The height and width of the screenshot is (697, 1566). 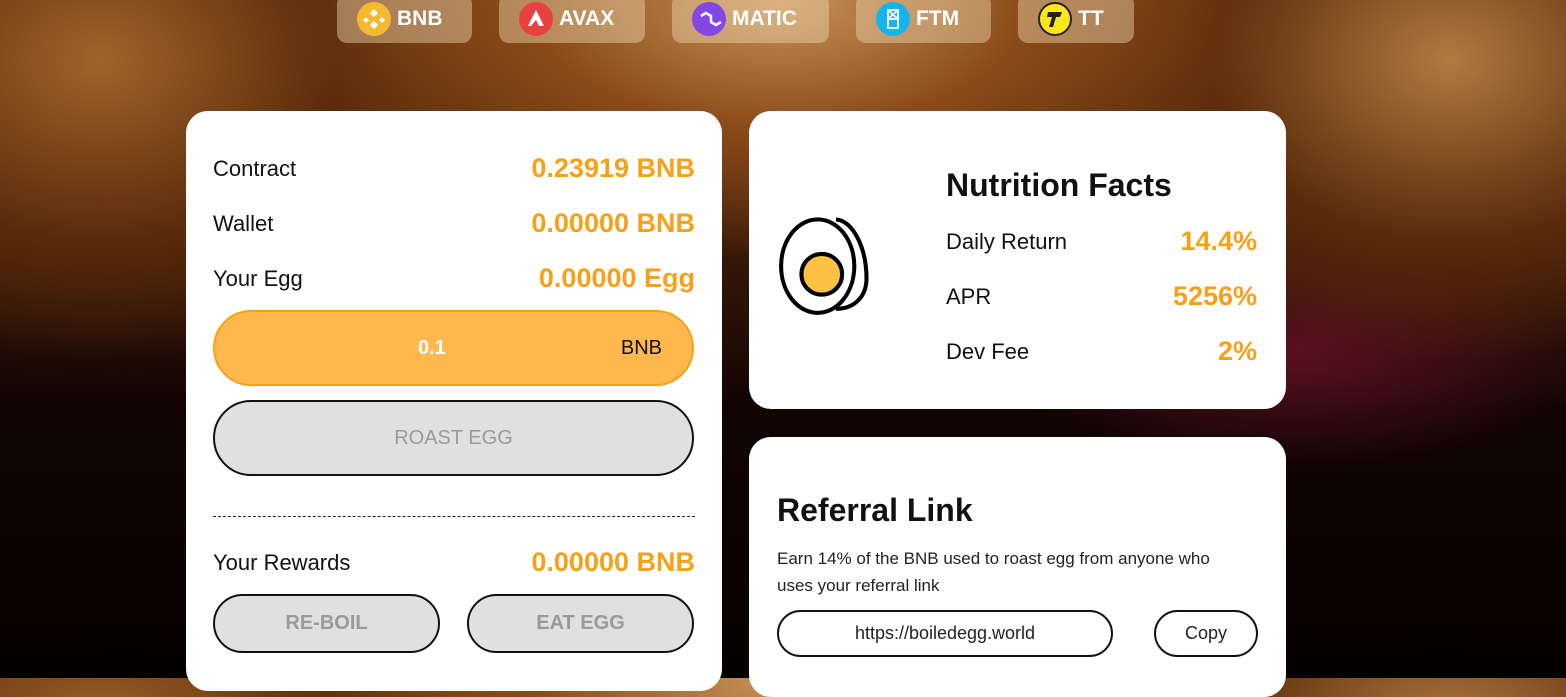 What do you see at coordinates (1206, 633) in the screenshot?
I see `copy-button: Copy` at bounding box center [1206, 633].